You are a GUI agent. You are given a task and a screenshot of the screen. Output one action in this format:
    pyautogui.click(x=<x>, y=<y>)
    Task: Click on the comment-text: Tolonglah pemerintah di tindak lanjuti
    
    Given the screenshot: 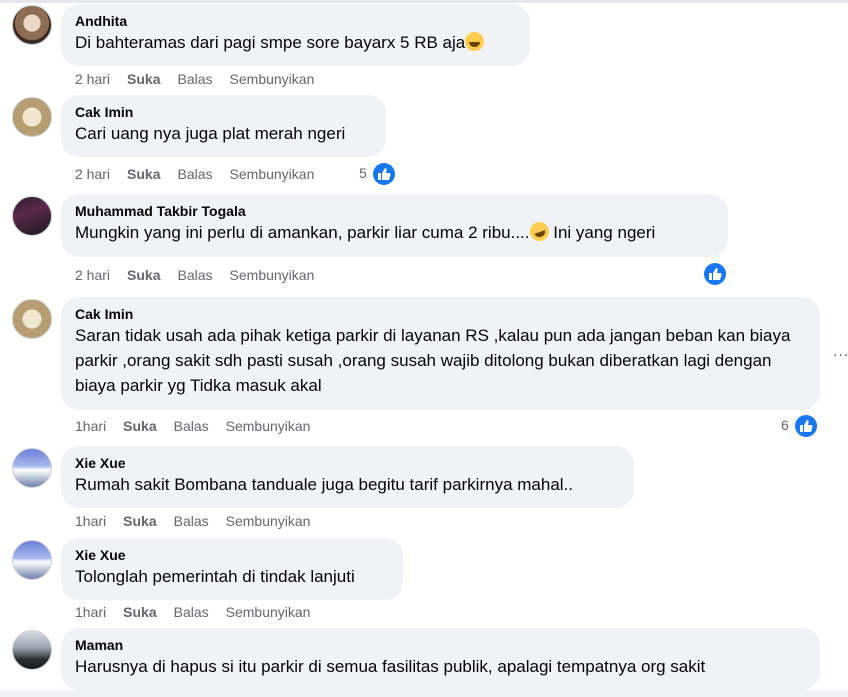 What is the action you would take?
    pyautogui.click(x=215, y=576)
    